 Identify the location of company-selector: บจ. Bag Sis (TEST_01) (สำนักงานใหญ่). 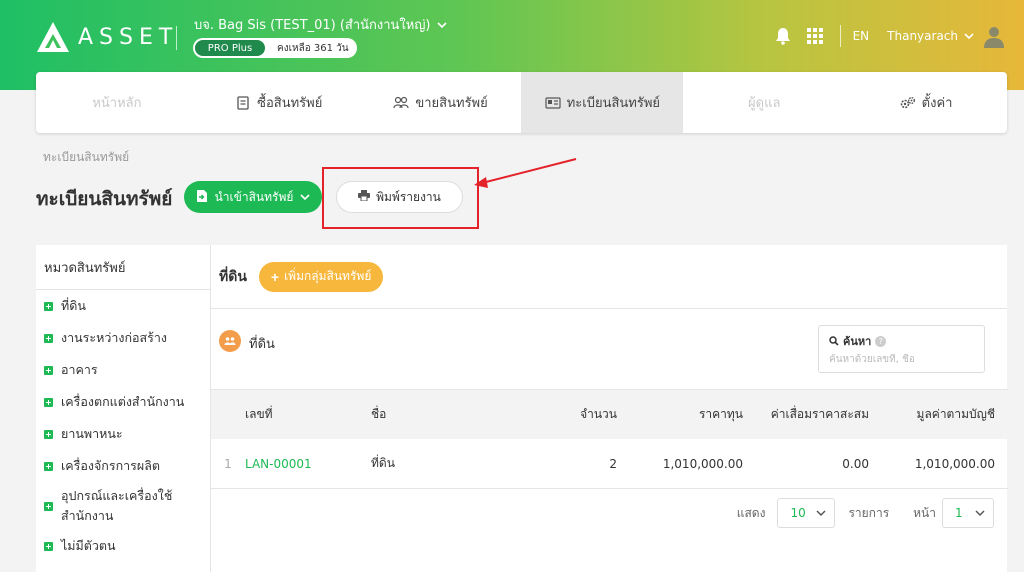
(320, 24).